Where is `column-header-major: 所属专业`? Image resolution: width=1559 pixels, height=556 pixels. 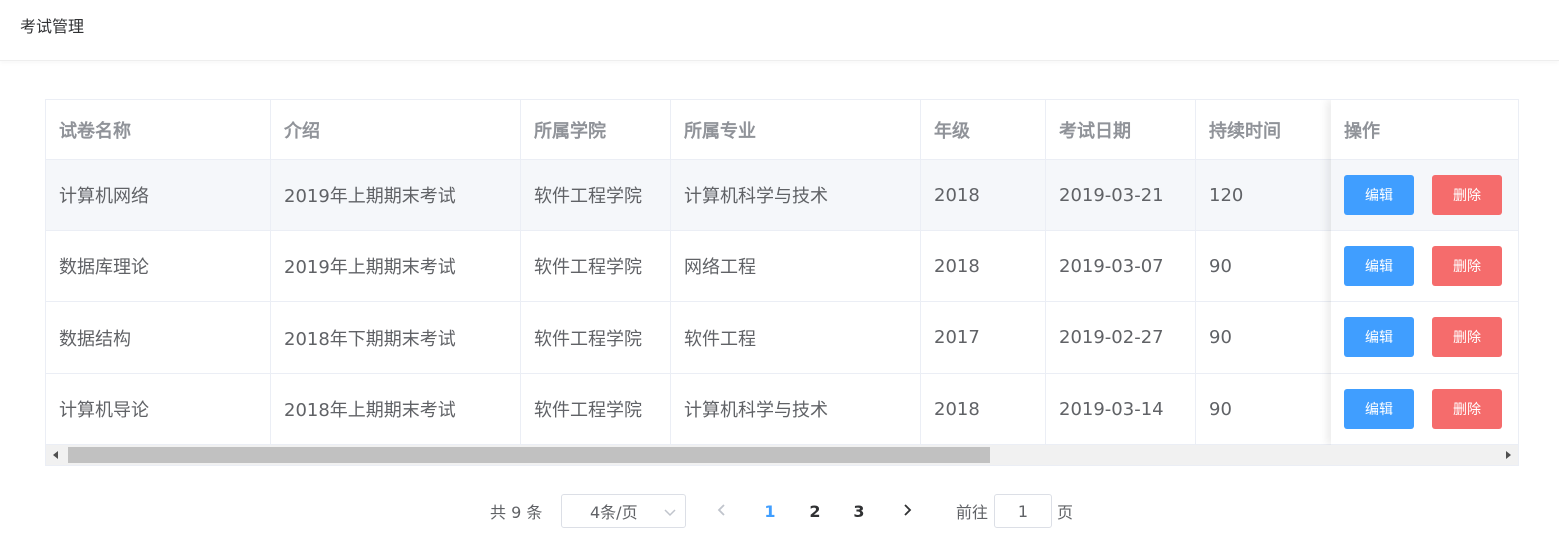
column-header-major: 所属专业 is located at coordinates (796, 129).